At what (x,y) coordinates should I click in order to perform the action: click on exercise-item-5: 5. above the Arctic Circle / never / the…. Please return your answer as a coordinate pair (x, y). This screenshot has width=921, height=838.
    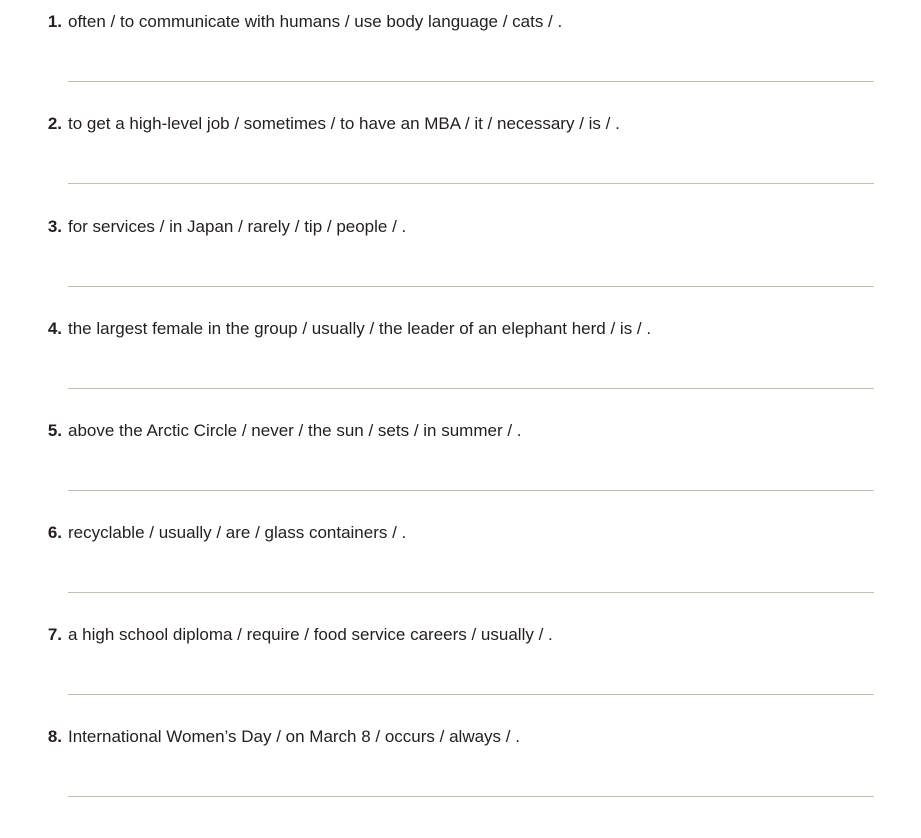
    Looking at the image, I should click on (460, 460).